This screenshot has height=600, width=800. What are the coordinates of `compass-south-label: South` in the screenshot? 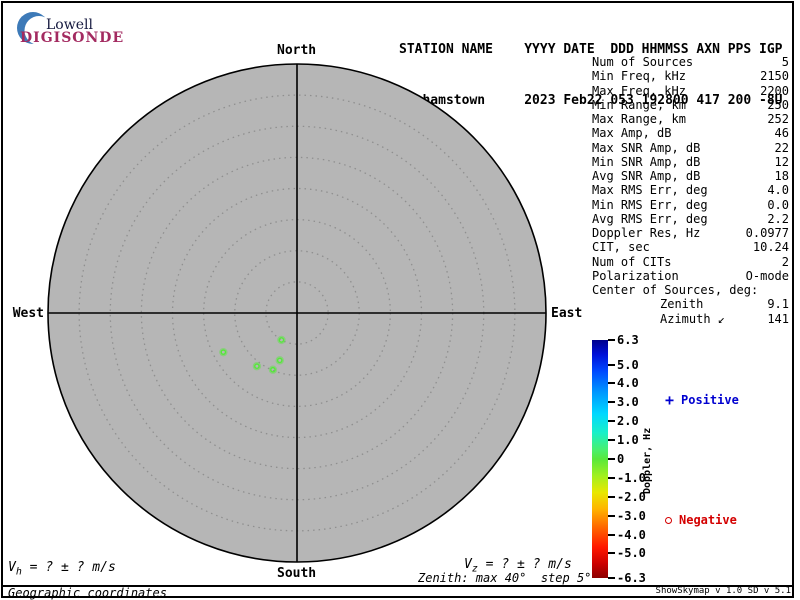 It's located at (297, 573).